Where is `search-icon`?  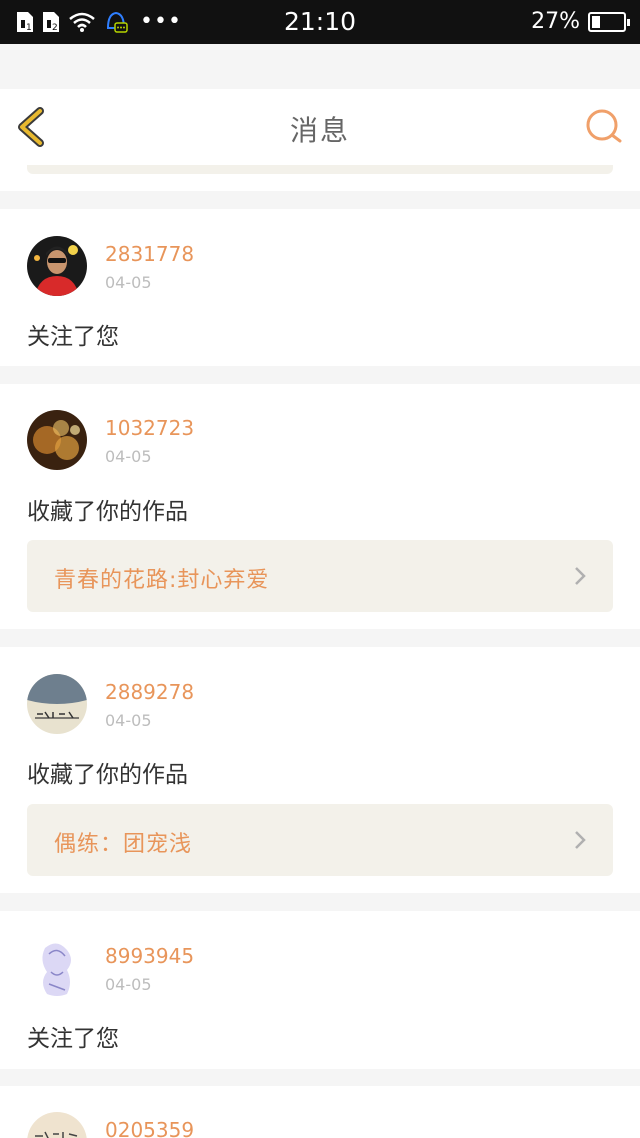 search-icon is located at coordinates (604, 126).